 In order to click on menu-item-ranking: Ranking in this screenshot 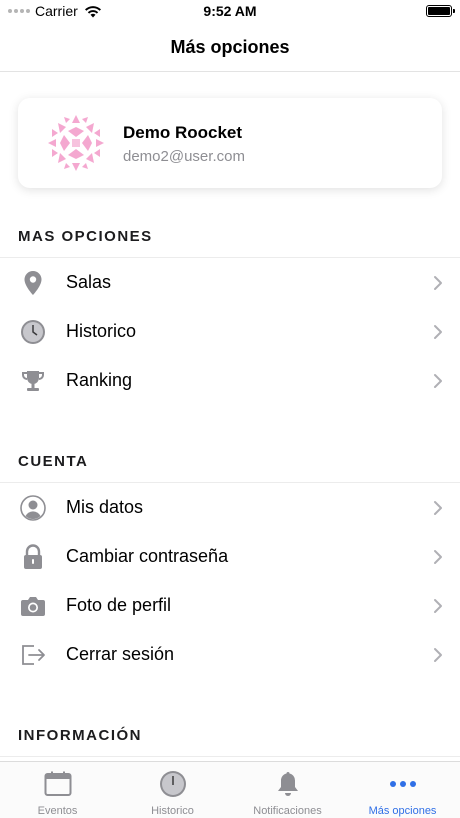, I will do `click(230, 380)`.